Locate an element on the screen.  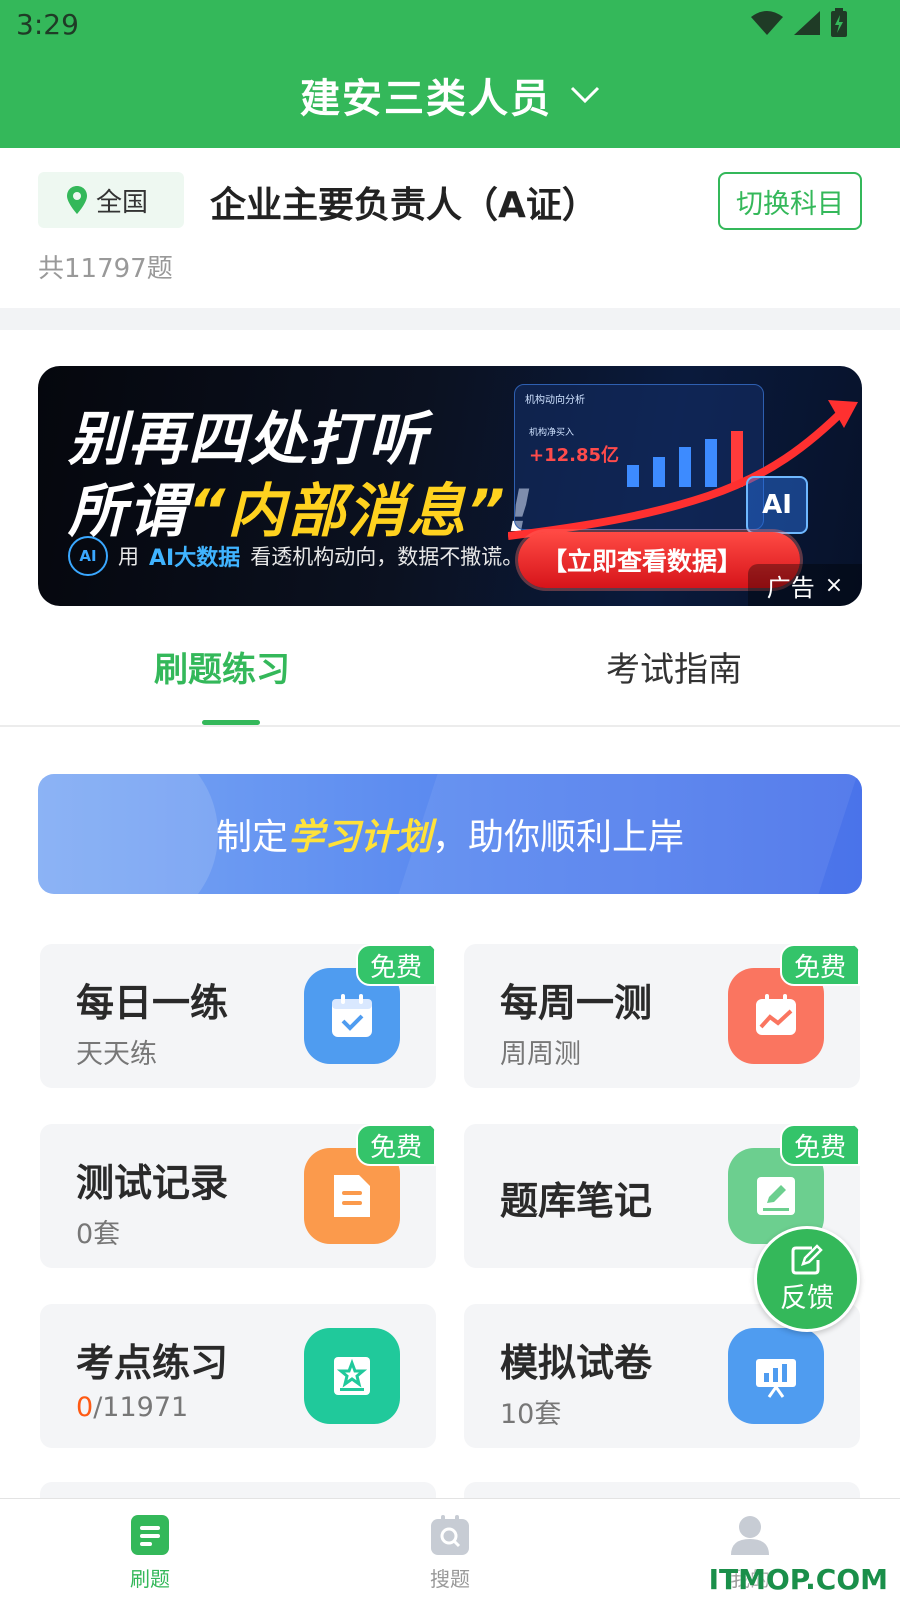
chevron-down-icon is located at coordinates (585, 95).